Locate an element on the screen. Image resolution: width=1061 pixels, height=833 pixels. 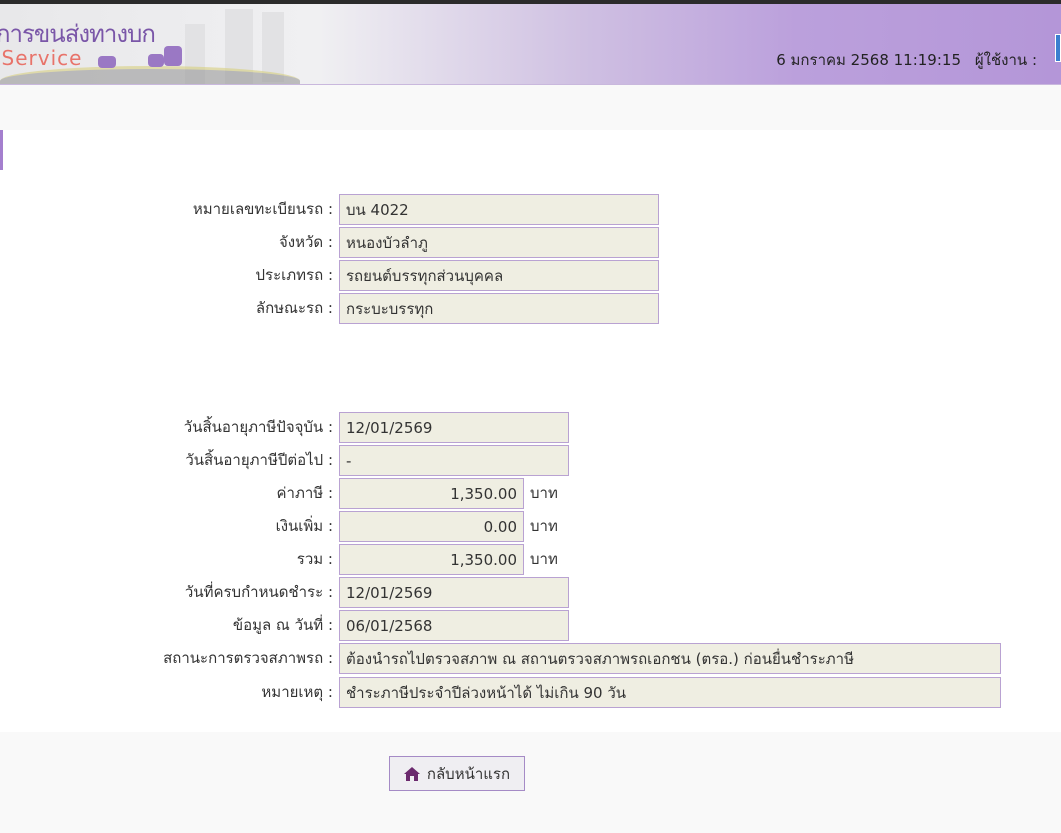
plate-label: หมายเลขทะเบียนรถ : is located at coordinates (262, 209).